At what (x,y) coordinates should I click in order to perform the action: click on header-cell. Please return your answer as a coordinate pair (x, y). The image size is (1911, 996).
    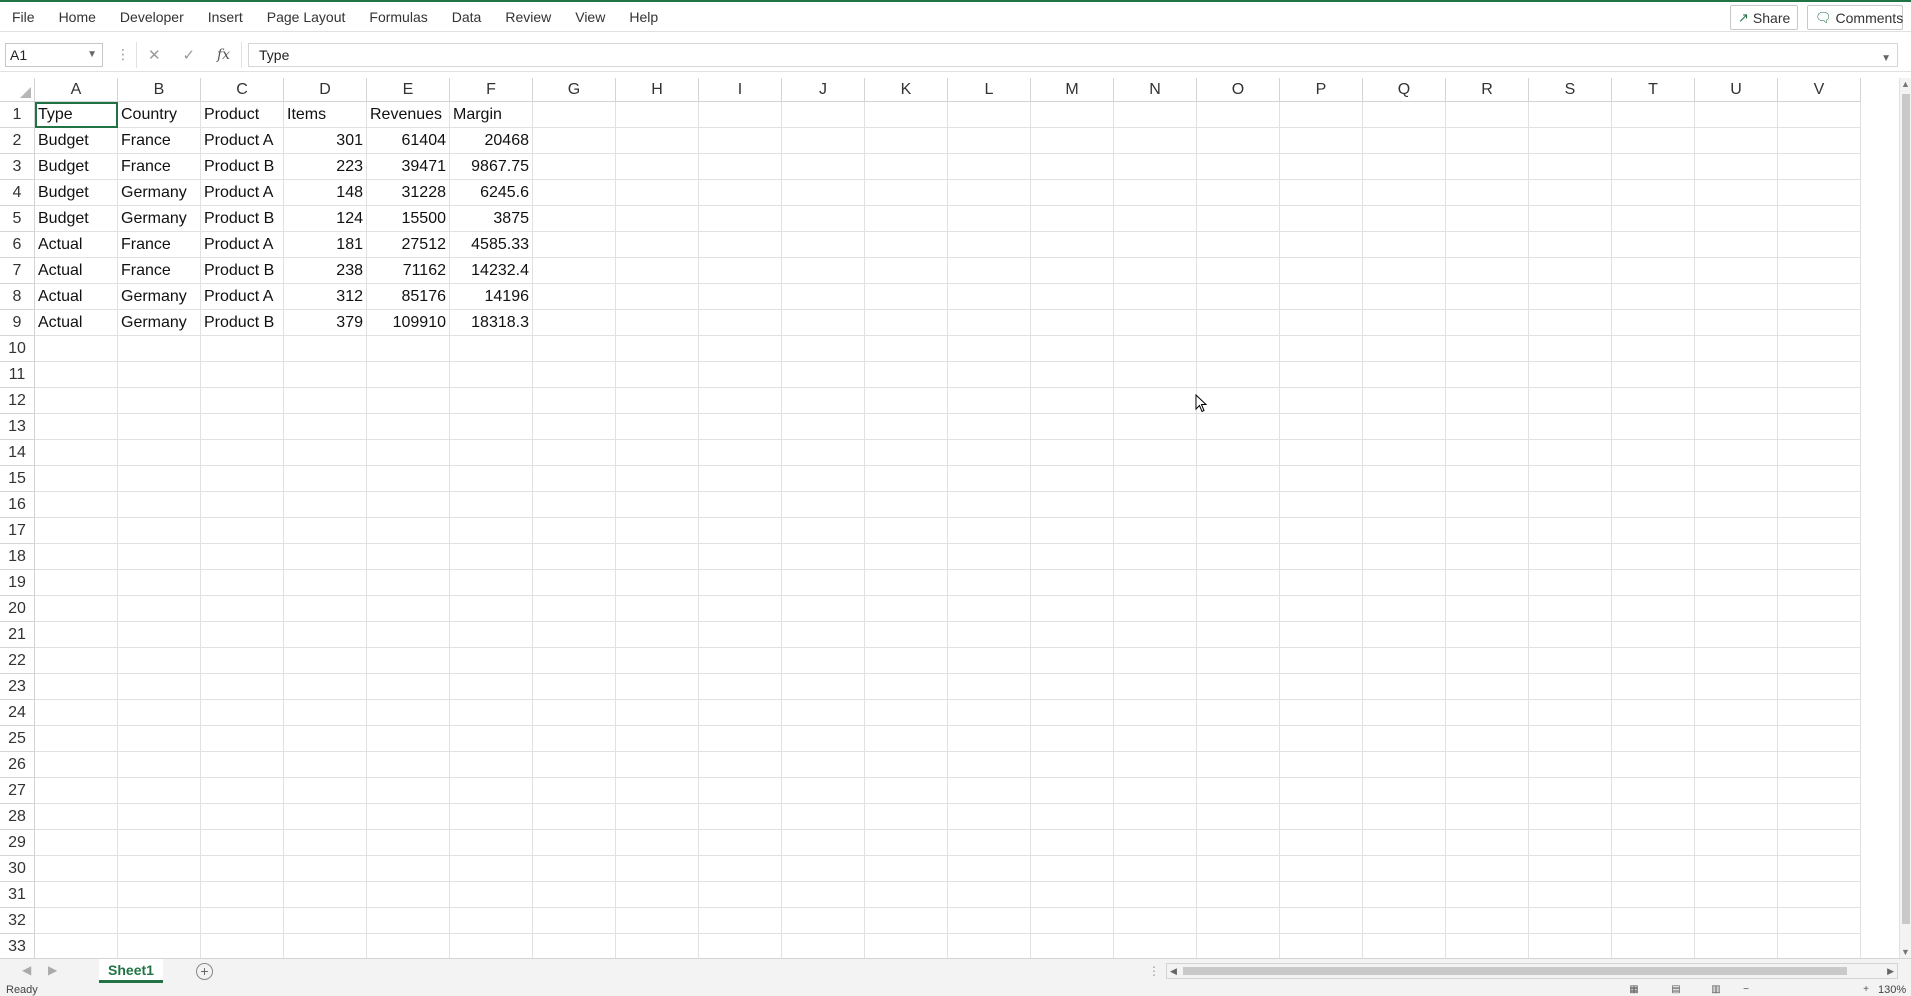
    Looking at the image, I should click on (1072, 115).